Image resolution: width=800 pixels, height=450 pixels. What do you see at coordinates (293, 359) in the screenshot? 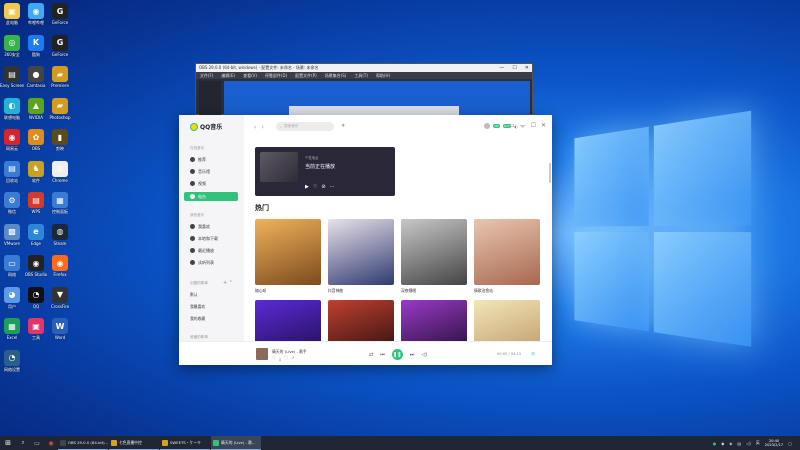
I see `share-icon: ↗` at bounding box center [293, 359].